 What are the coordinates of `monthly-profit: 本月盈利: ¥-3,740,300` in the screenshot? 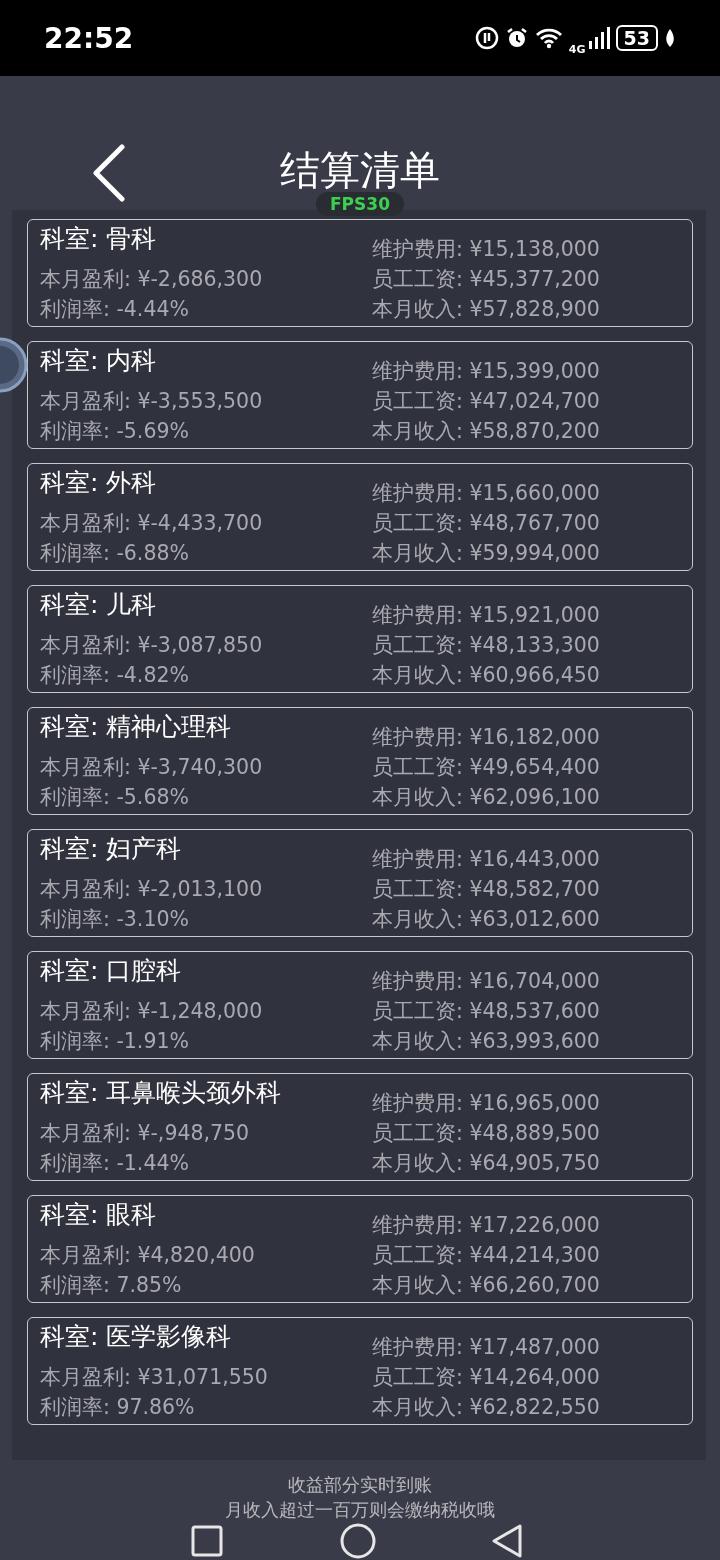 It's located at (152, 767).